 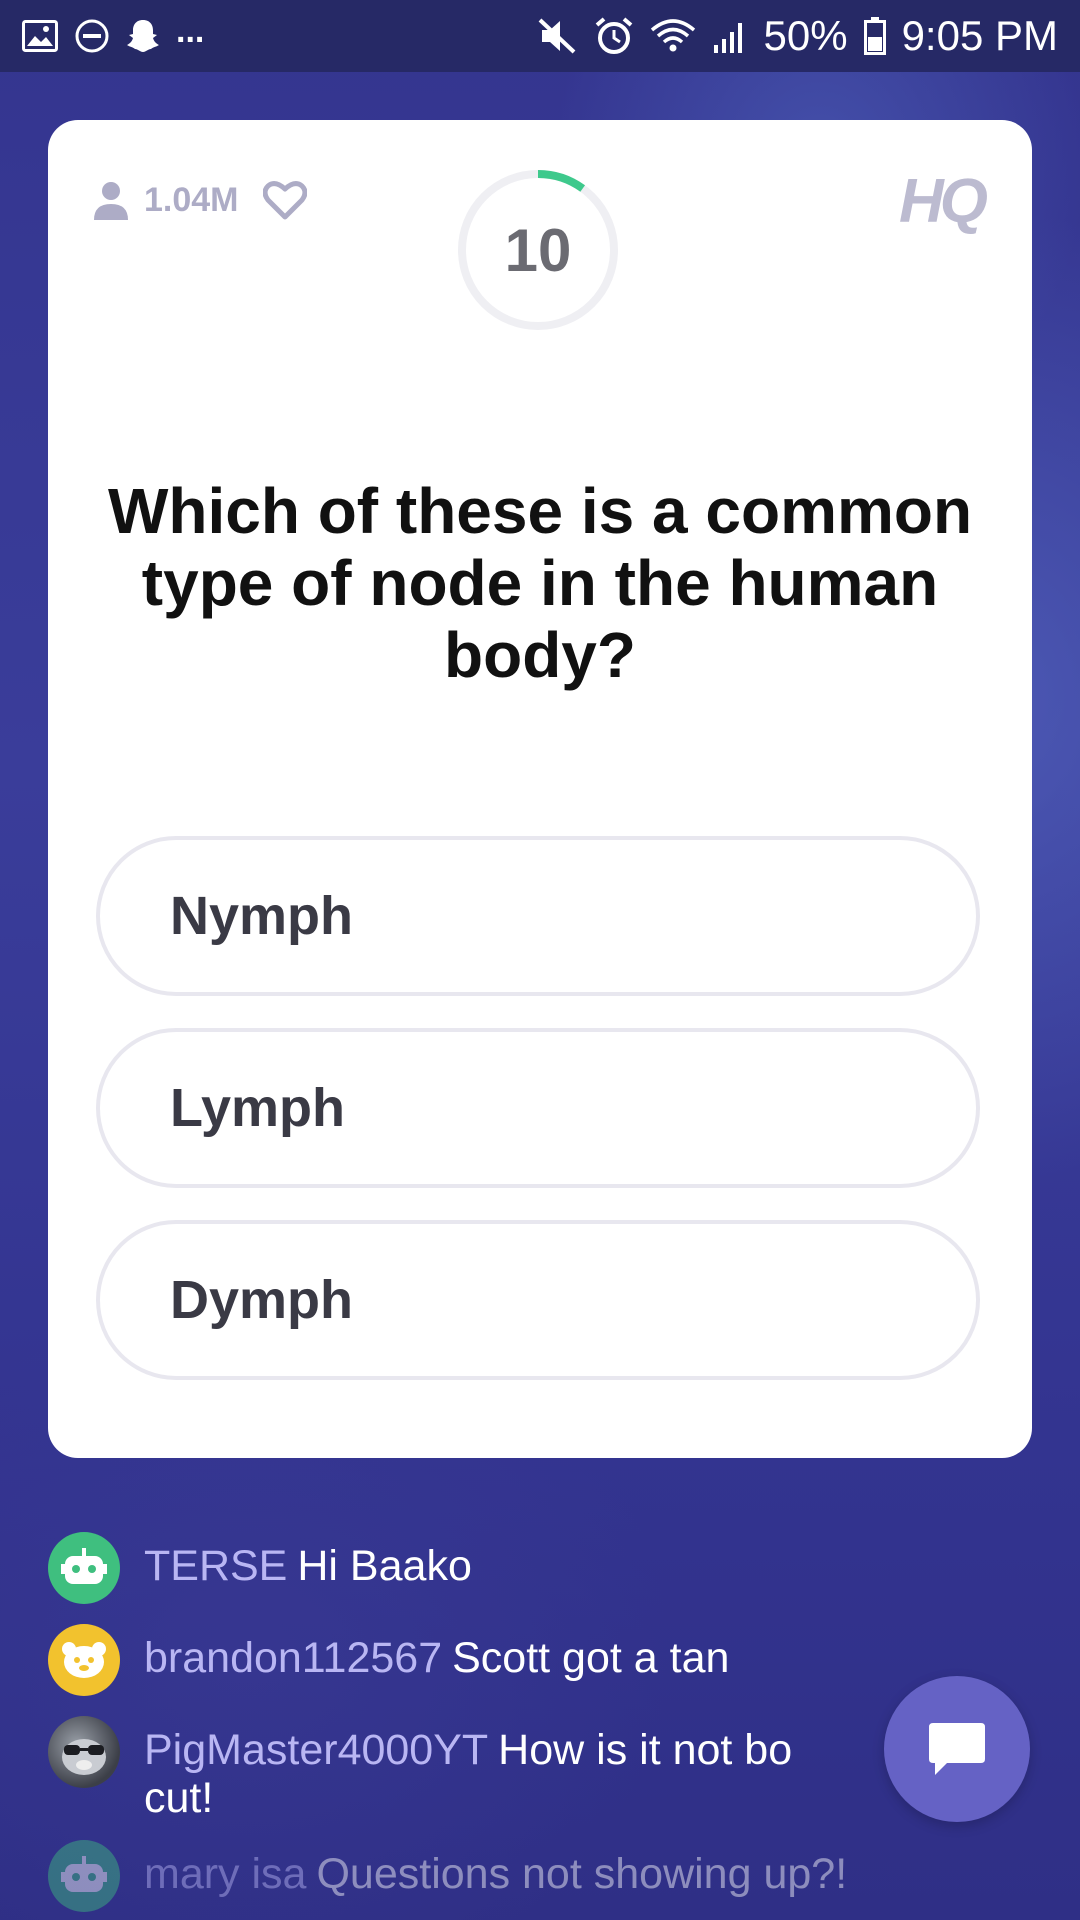 I want to click on heart-icon, so click(x=284, y=200).